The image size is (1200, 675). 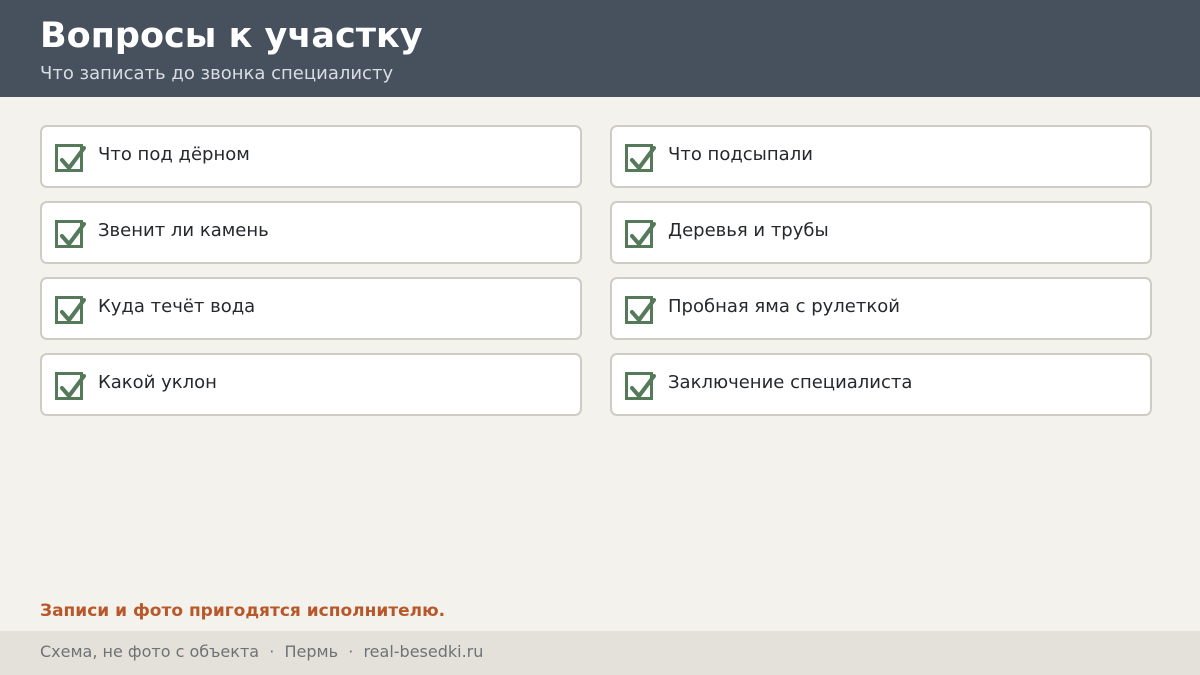 What do you see at coordinates (748, 230) in the screenshot?
I see `checklist-item-label: Деревья и трубы` at bounding box center [748, 230].